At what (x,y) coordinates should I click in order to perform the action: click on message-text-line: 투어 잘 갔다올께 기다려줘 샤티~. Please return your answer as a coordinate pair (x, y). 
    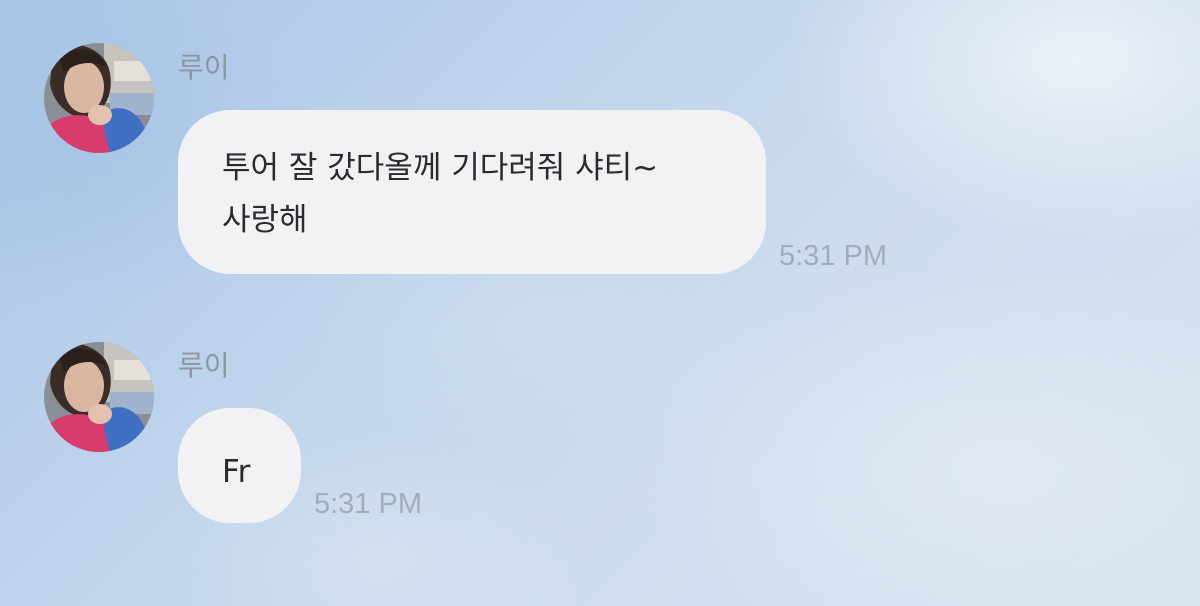
    Looking at the image, I should click on (440, 168).